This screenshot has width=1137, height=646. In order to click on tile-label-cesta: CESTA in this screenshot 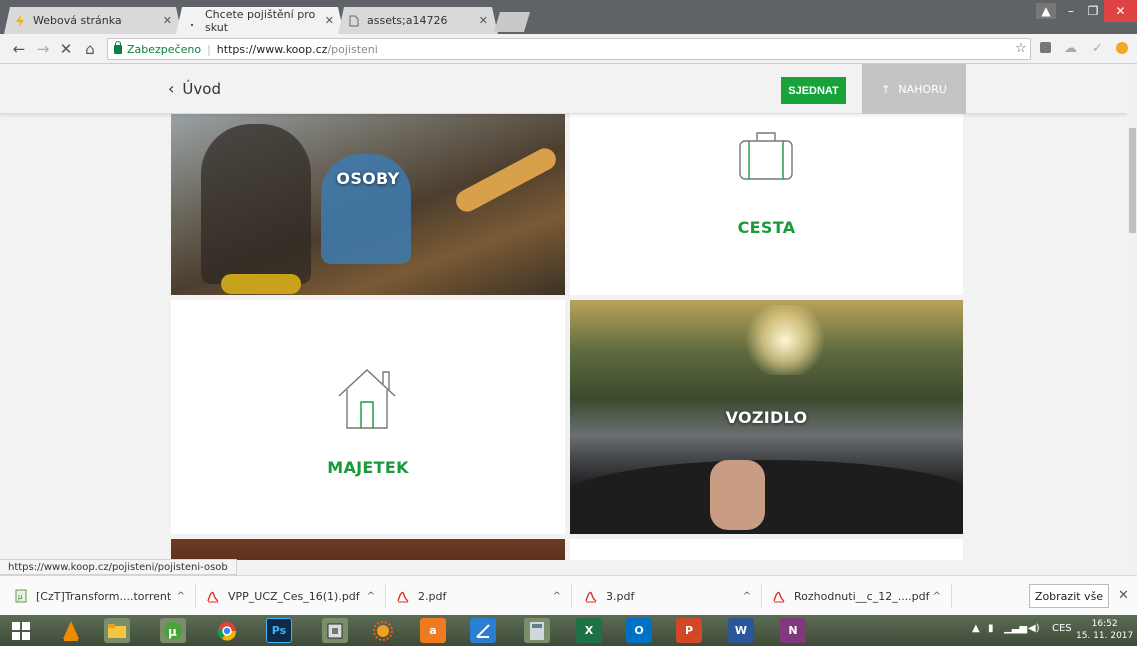, I will do `click(766, 227)`.